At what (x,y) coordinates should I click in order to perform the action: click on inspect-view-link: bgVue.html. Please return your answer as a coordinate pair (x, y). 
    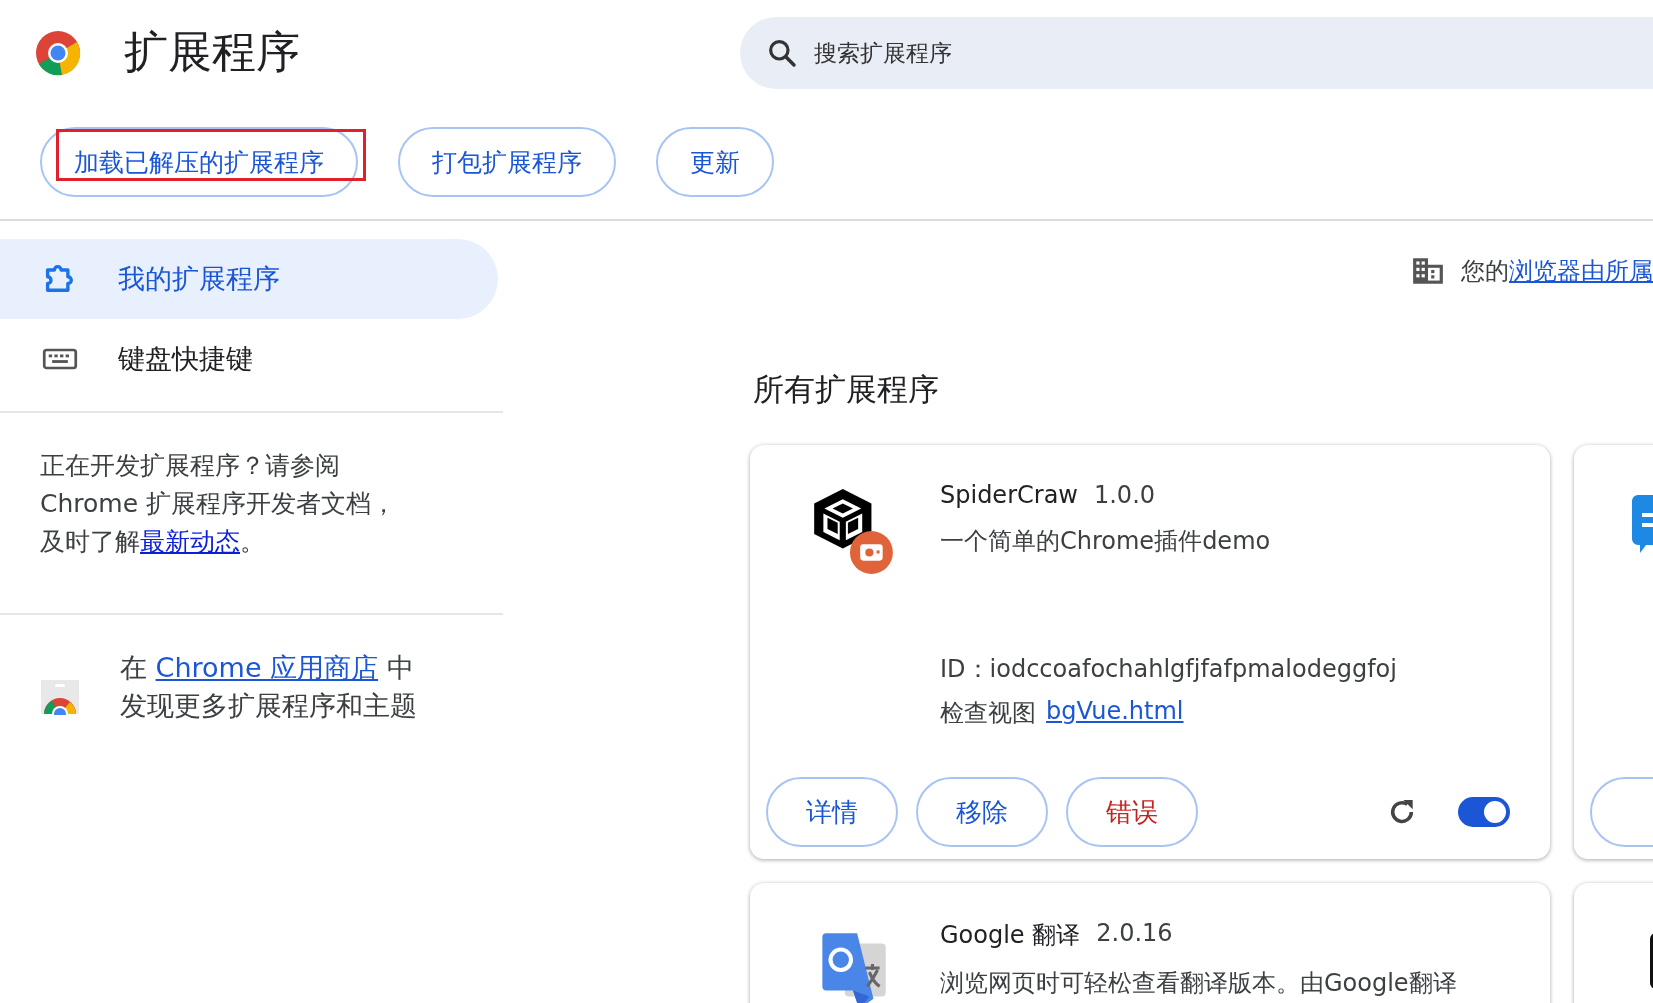
    Looking at the image, I should click on (1115, 713).